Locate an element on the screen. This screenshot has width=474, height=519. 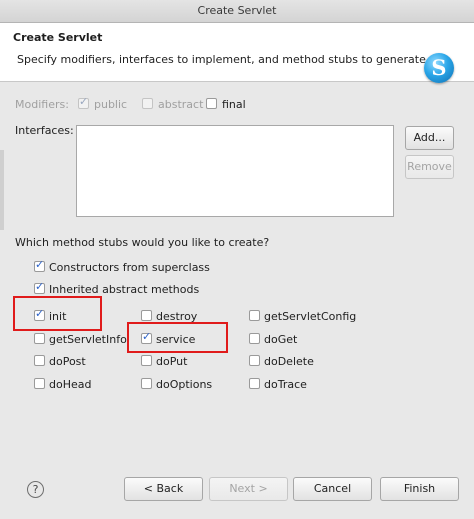
finish-button: Finish is located at coordinates (419, 489).